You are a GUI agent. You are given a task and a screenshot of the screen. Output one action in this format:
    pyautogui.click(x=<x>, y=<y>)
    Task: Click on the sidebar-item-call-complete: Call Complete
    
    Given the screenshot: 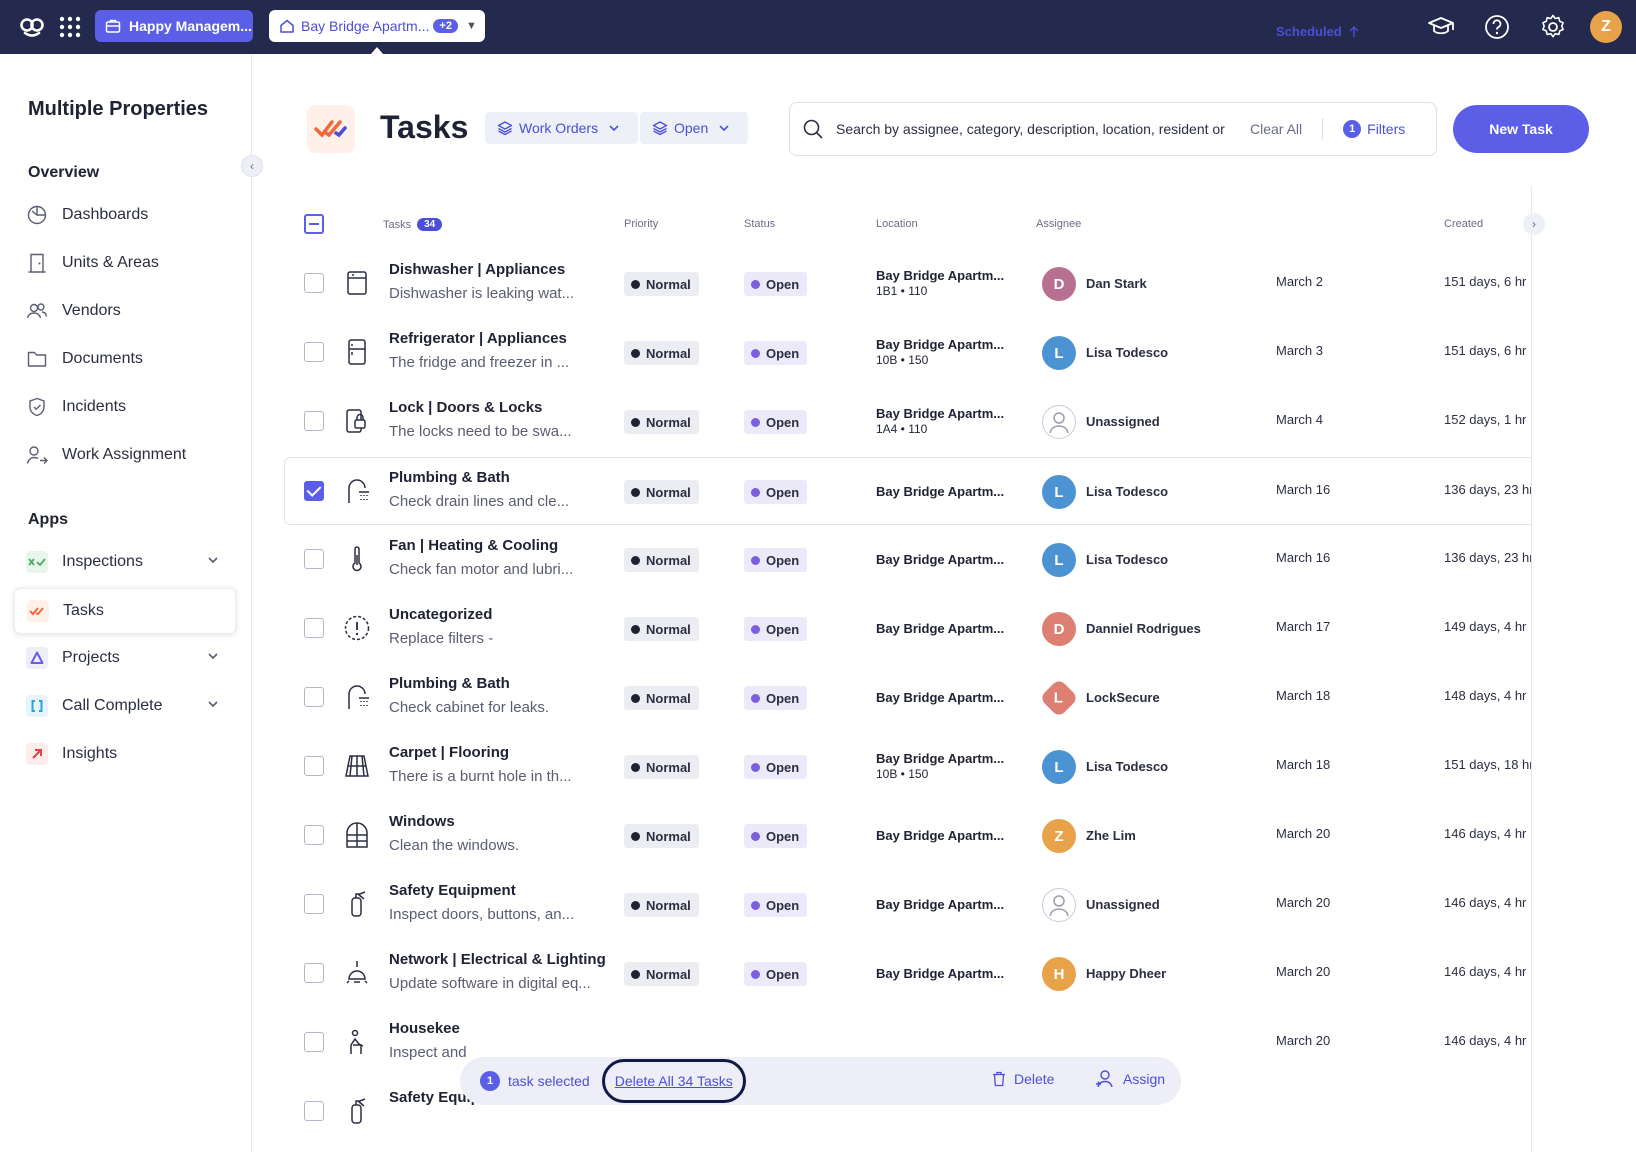 What is the action you would take?
    pyautogui.click(x=125, y=706)
    